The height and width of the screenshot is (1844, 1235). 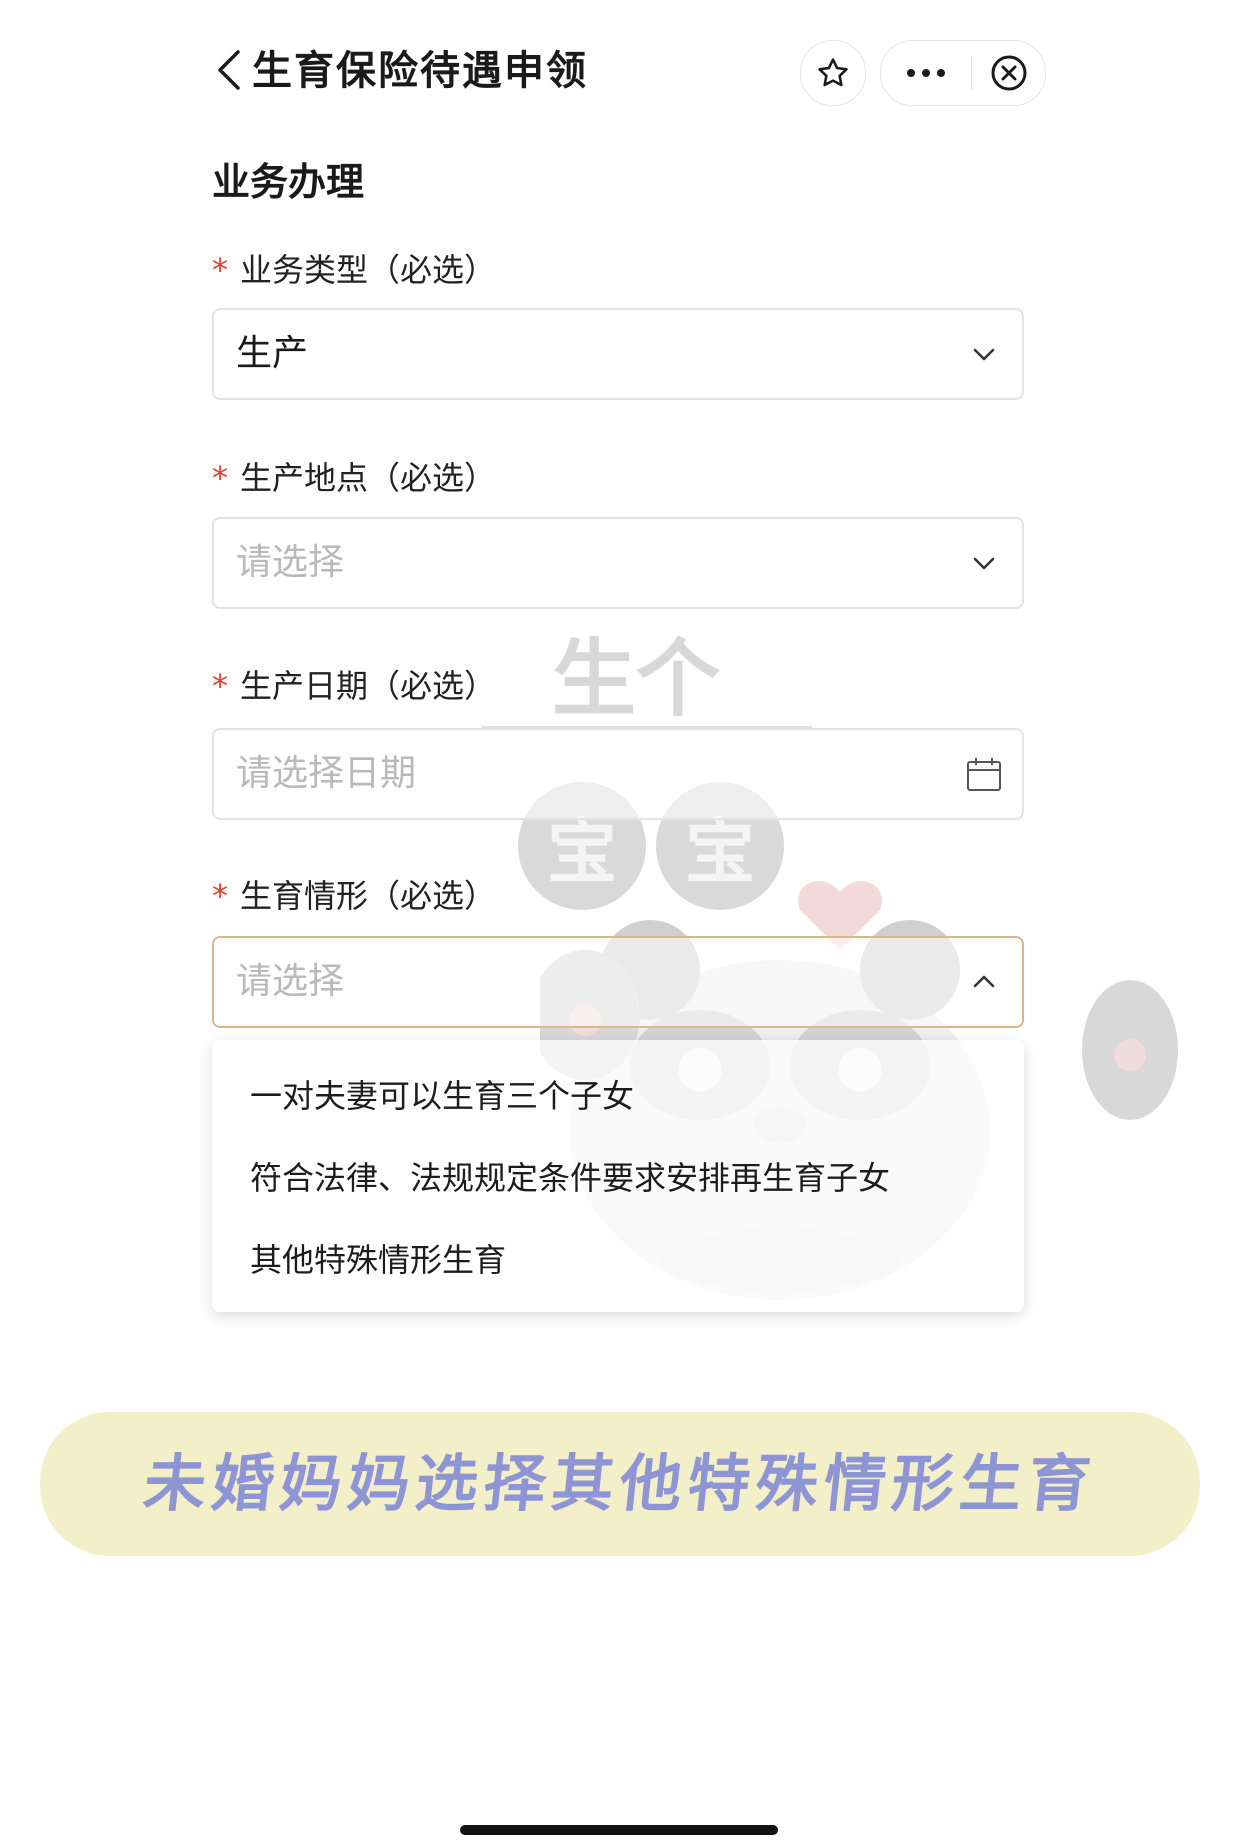 I want to click on close-icon, so click(x=1008, y=73).